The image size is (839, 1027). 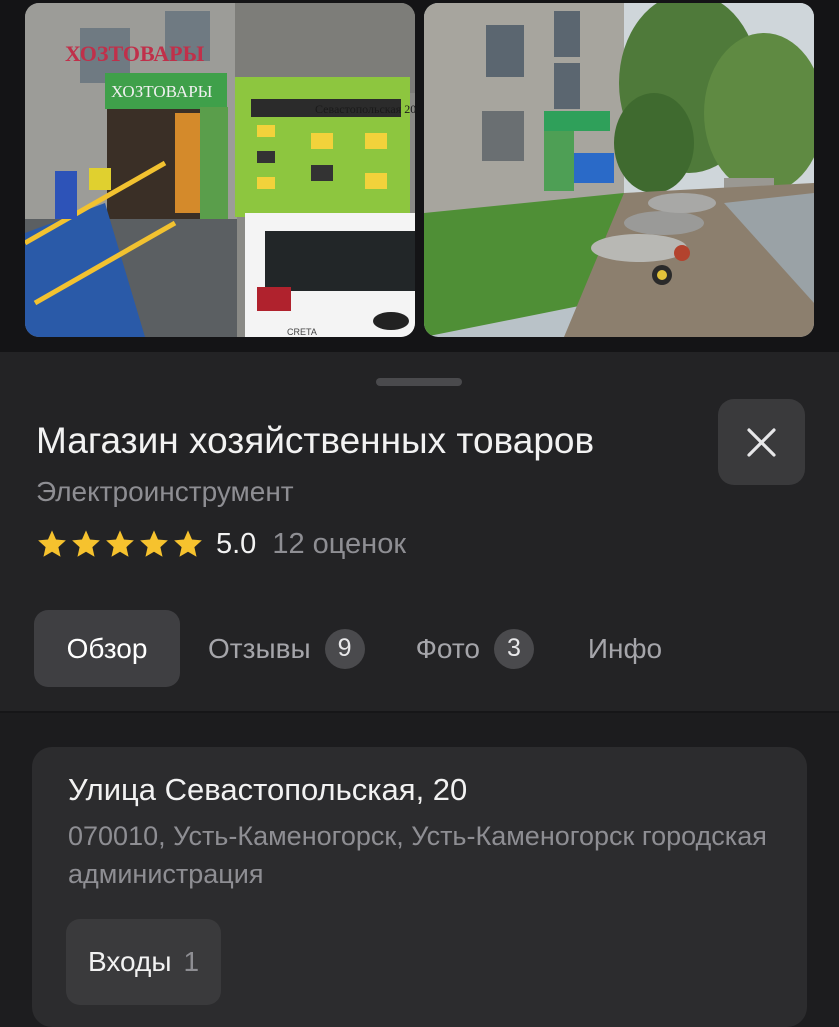 I want to click on rating-stars, so click(x=120, y=544).